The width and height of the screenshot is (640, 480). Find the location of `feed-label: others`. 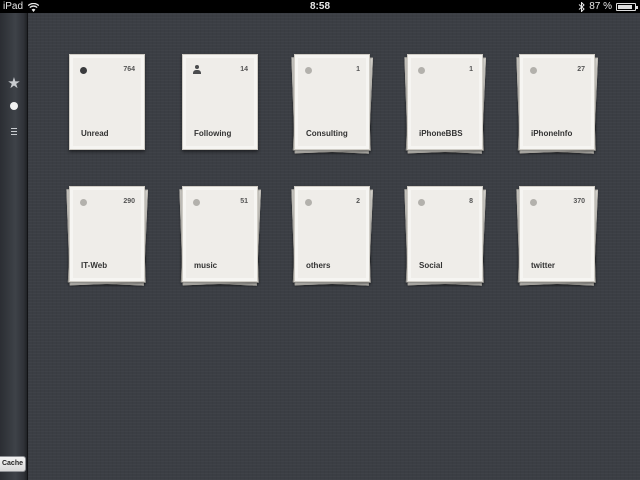

feed-label: others is located at coordinates (318, 265).